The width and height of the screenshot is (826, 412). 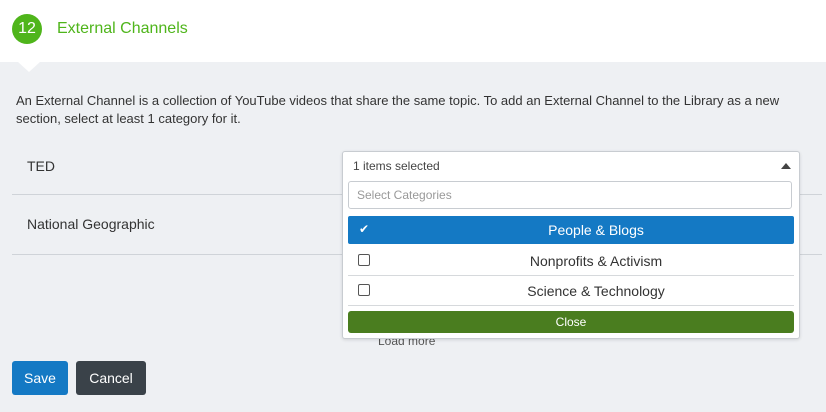 I want to click on option-label: Science & Technology, so click(x=596, y=291).